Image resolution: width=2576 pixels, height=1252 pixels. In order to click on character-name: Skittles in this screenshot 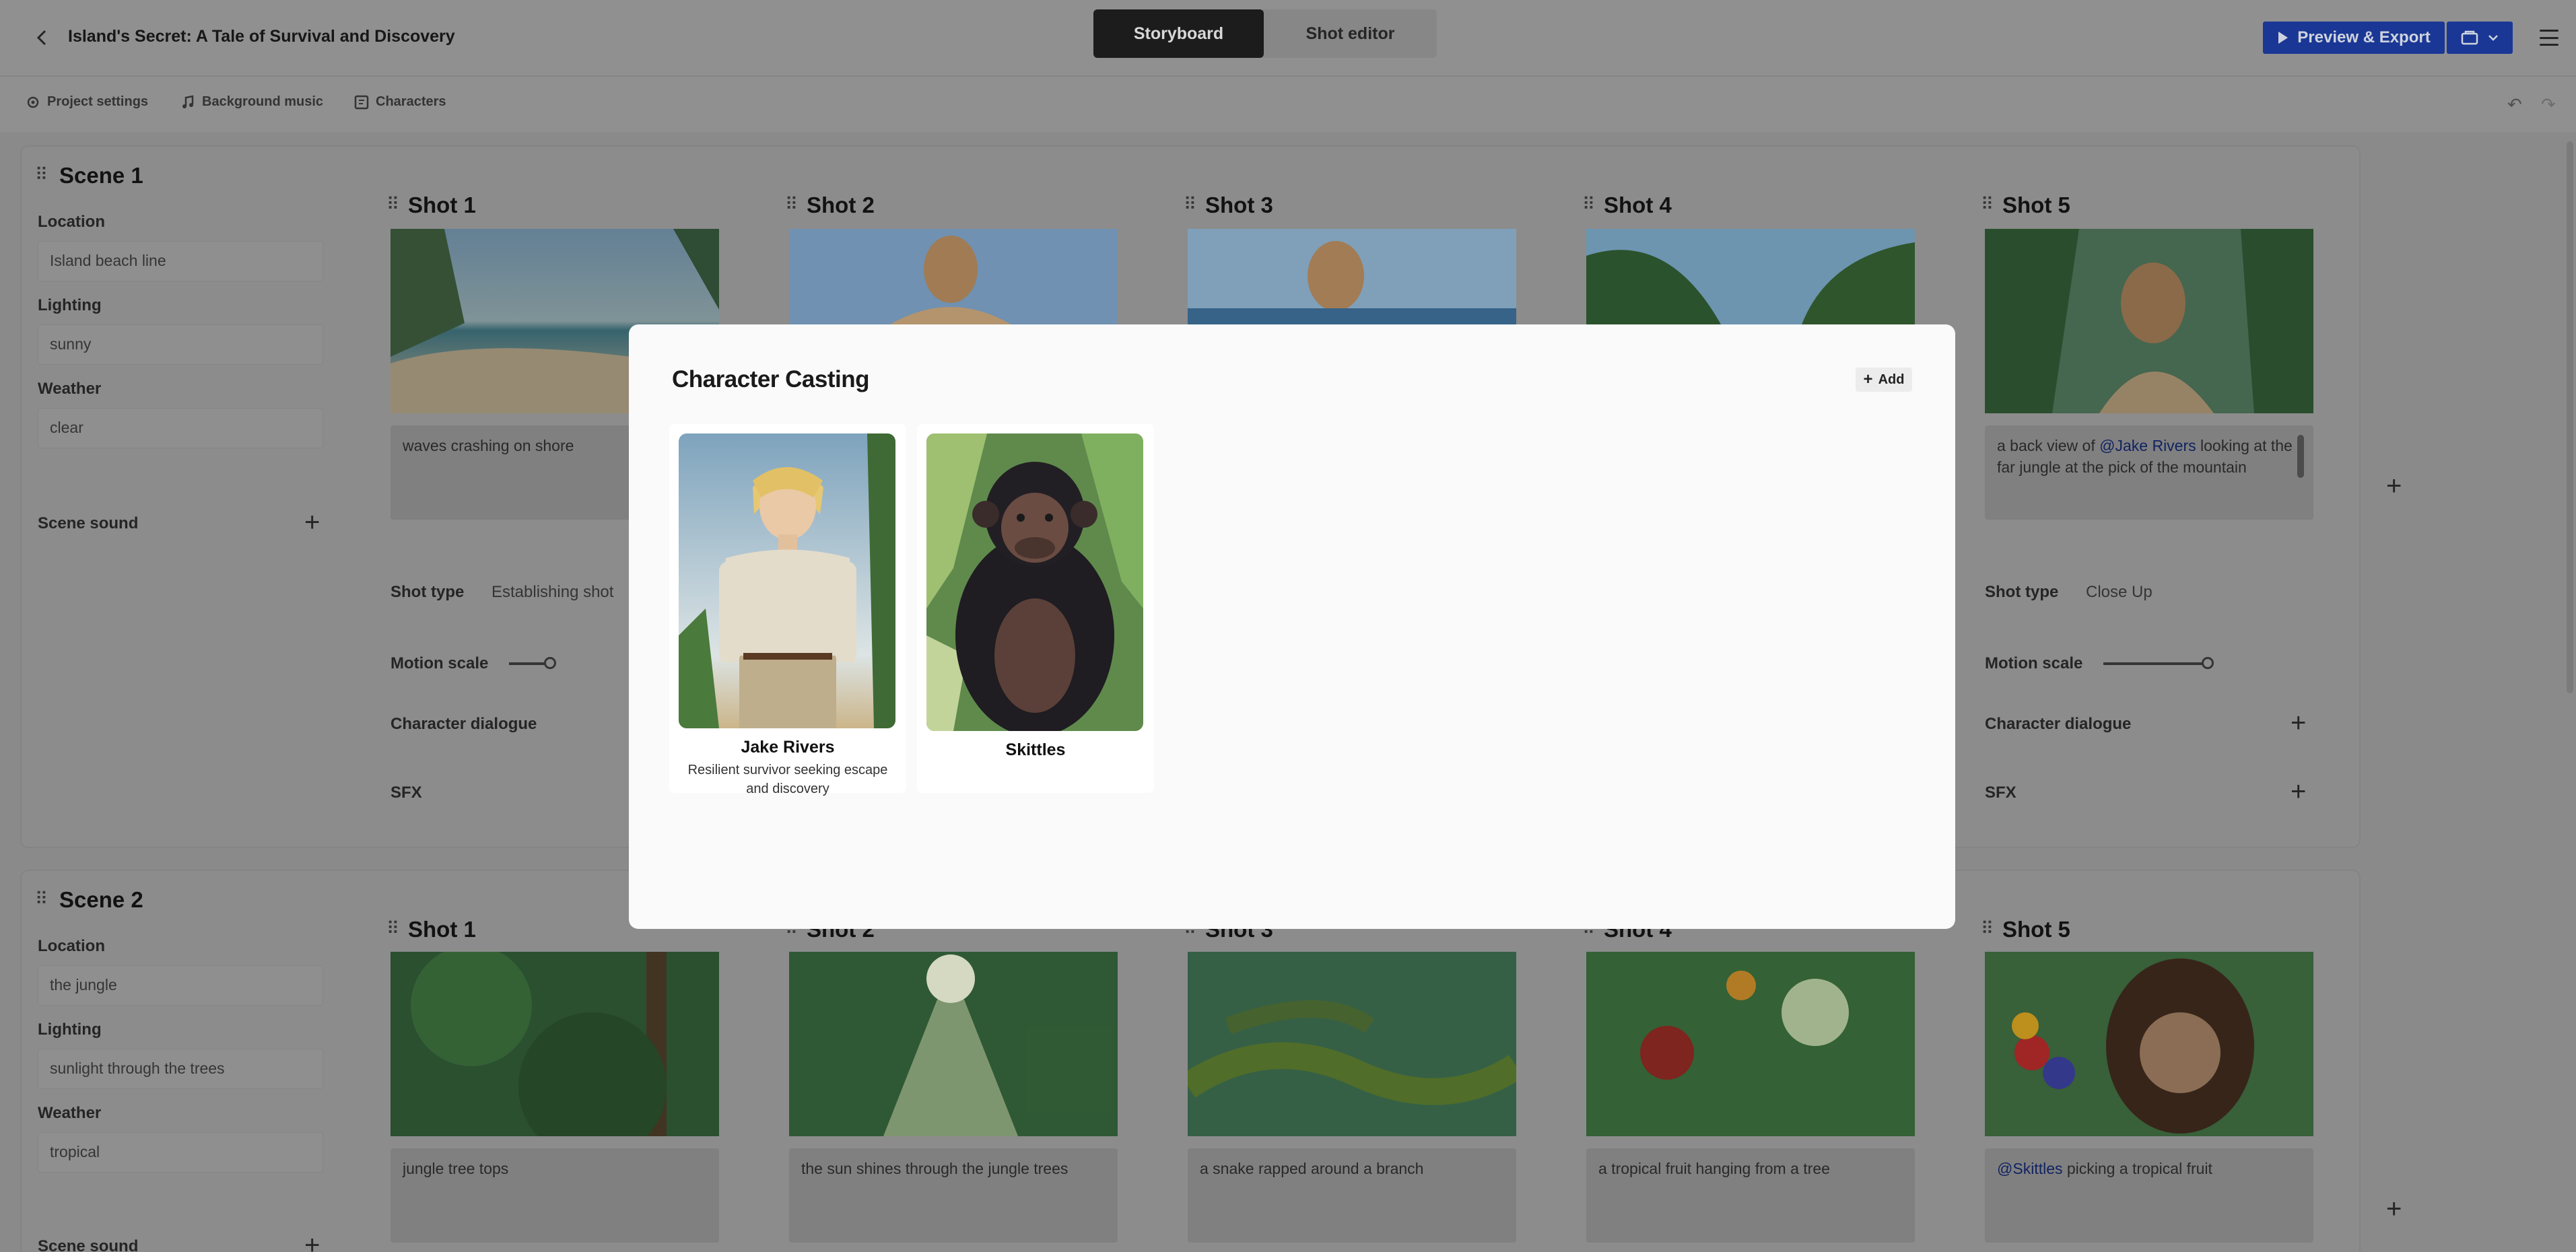, I will do `click(1035, 749)`.